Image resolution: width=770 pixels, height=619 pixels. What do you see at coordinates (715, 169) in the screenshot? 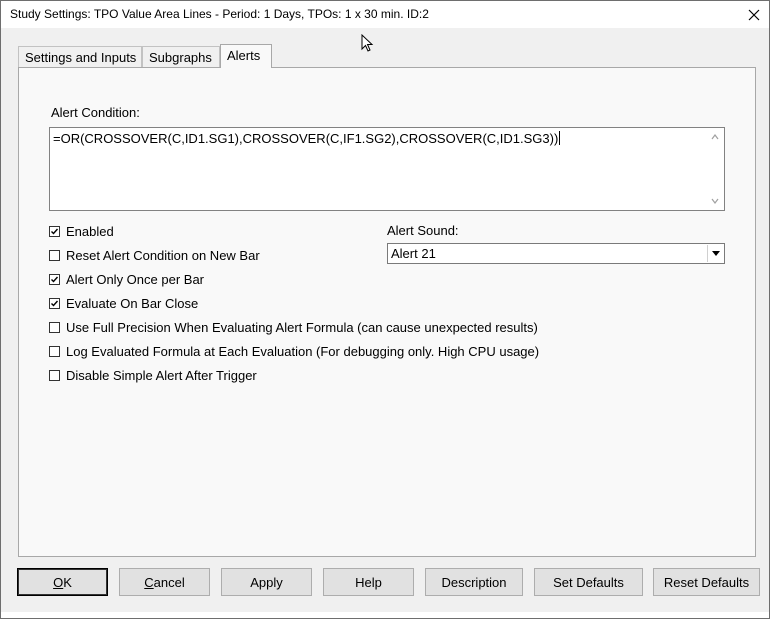
I see `formula-scrollbar` at bounding box center [715, 169].